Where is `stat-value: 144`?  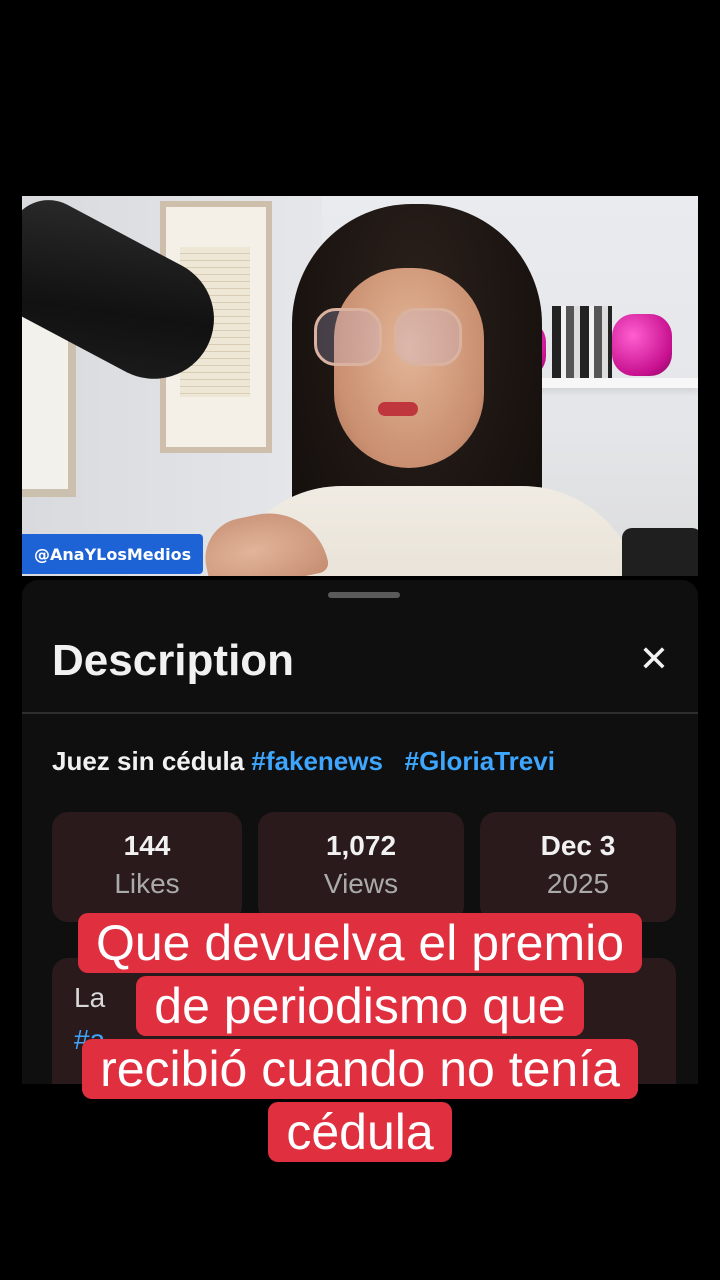 stat-value: 144 is located at coordinates (147, 845).